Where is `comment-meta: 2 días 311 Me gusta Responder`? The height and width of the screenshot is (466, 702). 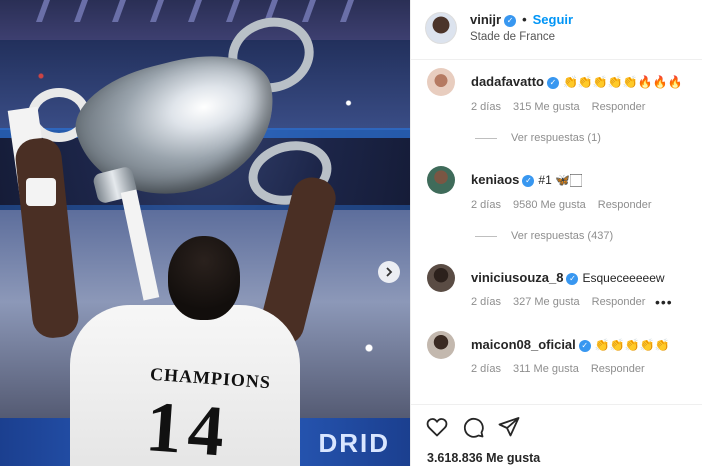
comment-meta: 2 días 311 Me gusta Responder is located at coordinates (564, 369).